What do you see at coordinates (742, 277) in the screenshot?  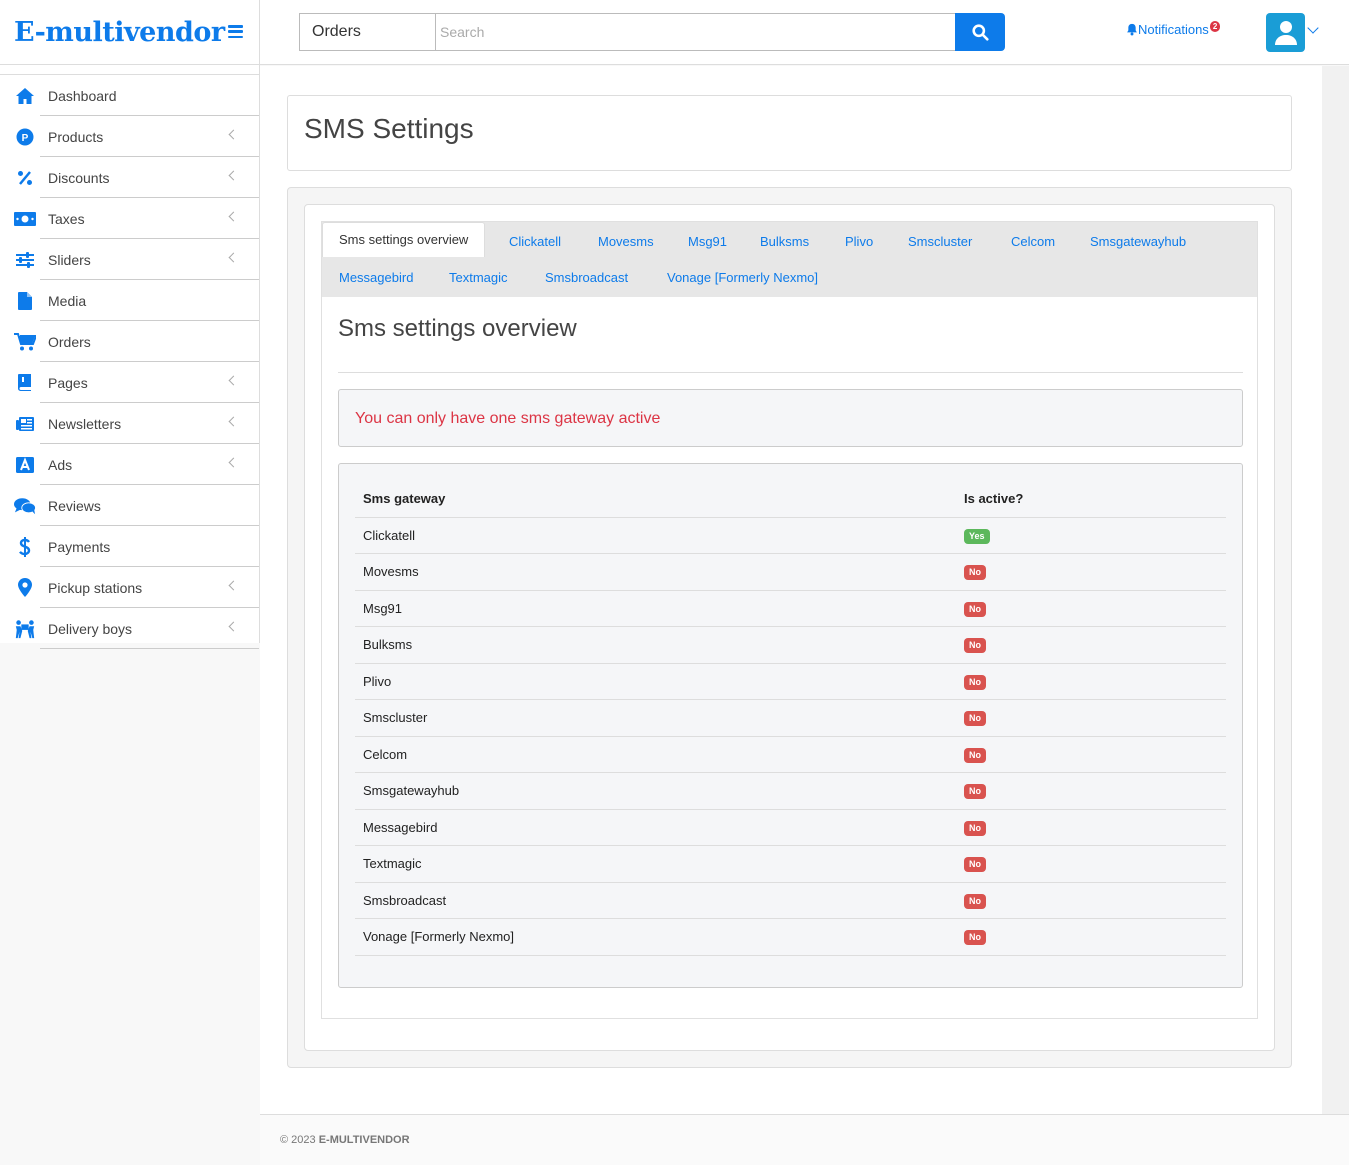 I see `tab-vonage-formerly-nexmo: Vonage [Formerly Nexmo]` at bounding box center [742, 277].